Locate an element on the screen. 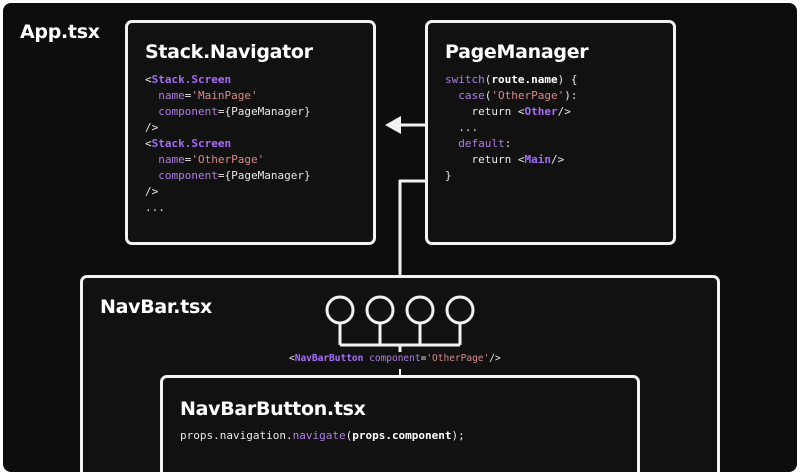 The image size is (800, 475). navbar-button-label: <NavBarButton component='OtherPage'/> is located at coordinates (395, 359).